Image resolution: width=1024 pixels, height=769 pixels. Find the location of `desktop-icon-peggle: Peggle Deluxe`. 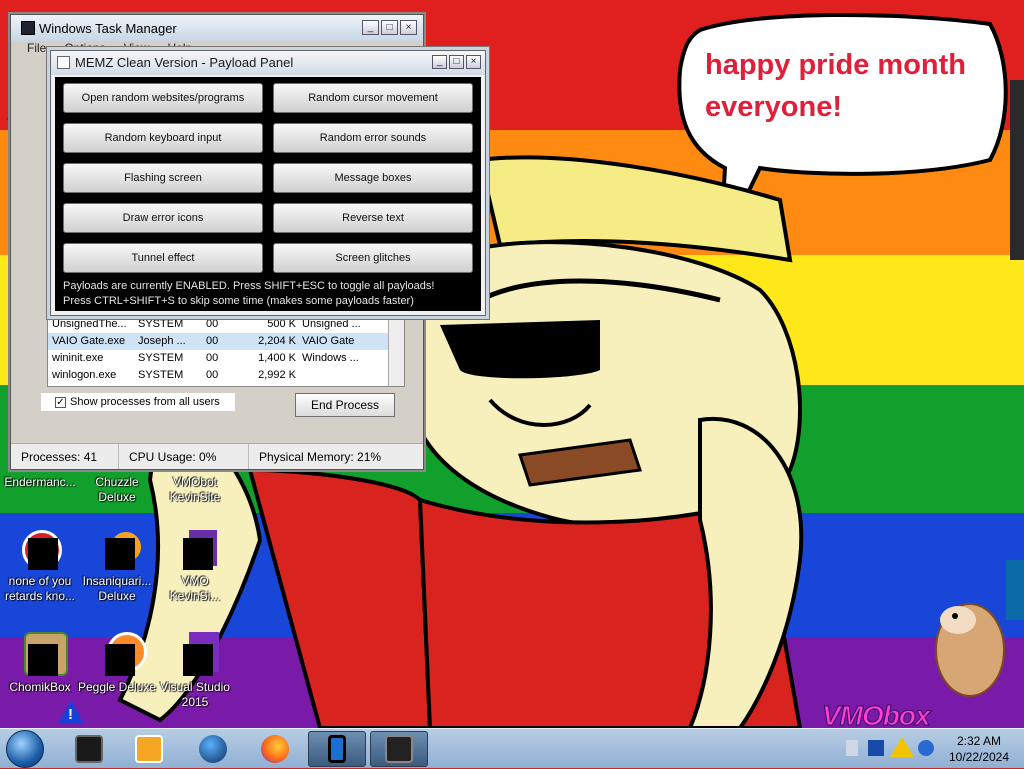

desktop-icon-peggle: Peggle Deluxe is located at coordinates (117, 663).